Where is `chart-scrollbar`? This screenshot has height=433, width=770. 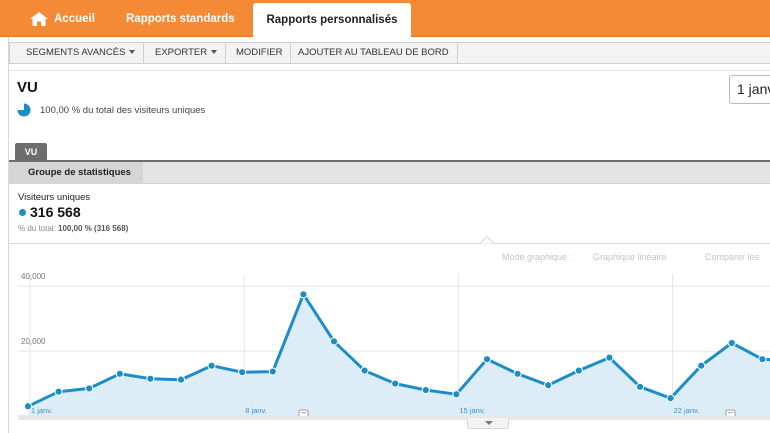 chart-scrollbar is located at coordinates (394, 418).